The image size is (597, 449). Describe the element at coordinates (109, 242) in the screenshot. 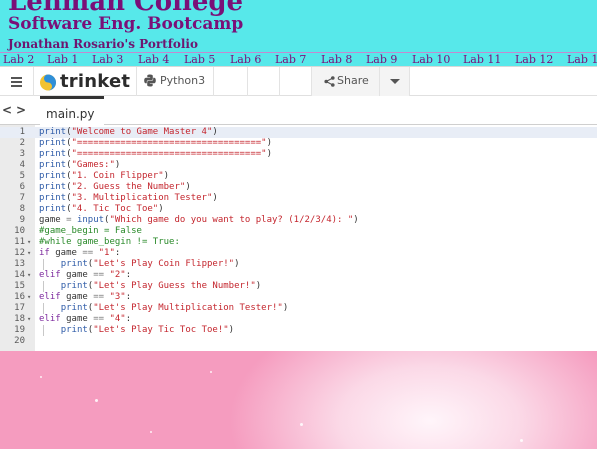

I see `code-text: #while game_begin != True:` at that location.